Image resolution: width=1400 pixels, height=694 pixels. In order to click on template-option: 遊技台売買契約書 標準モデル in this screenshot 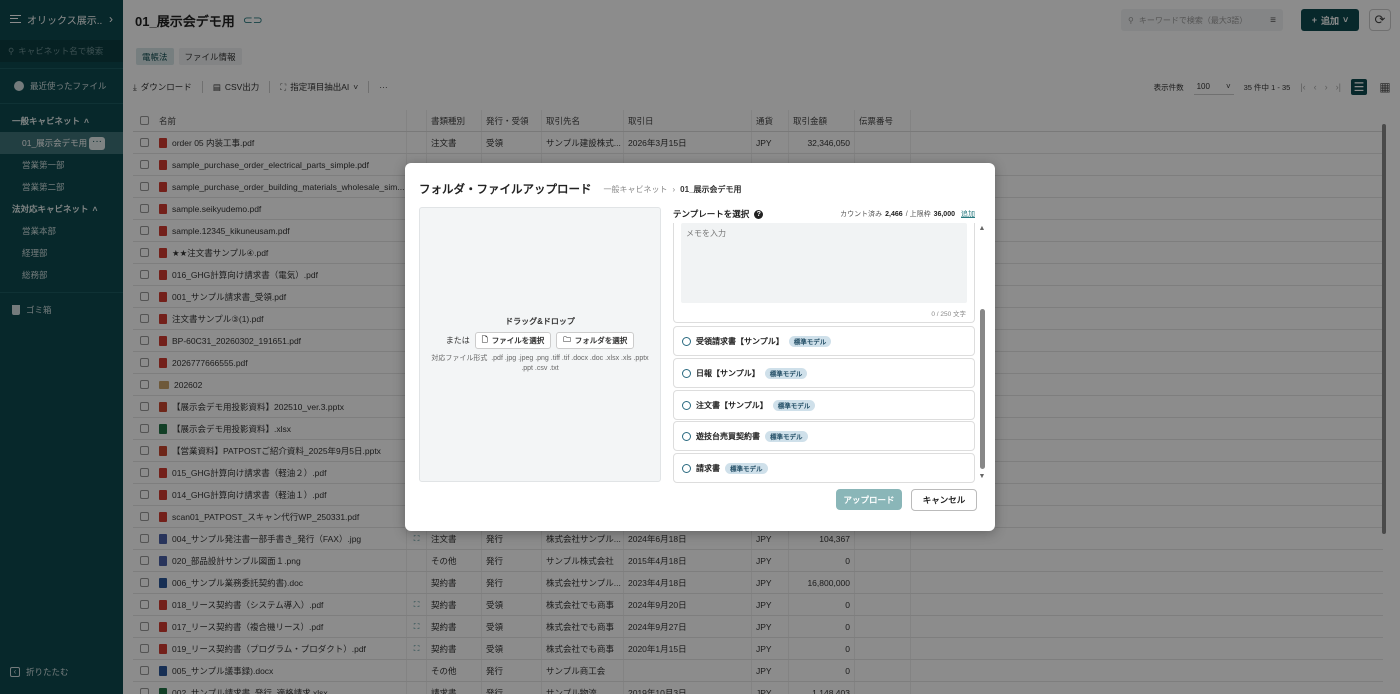, I will do `click(824, 436)`.